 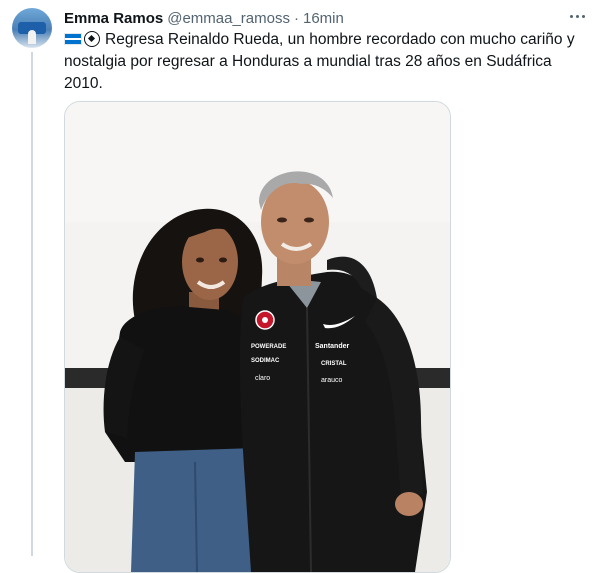 I want to click on tweet-header: Emma Ramos @emmaa_ramoss · 16min, so click(x=323, y=18).